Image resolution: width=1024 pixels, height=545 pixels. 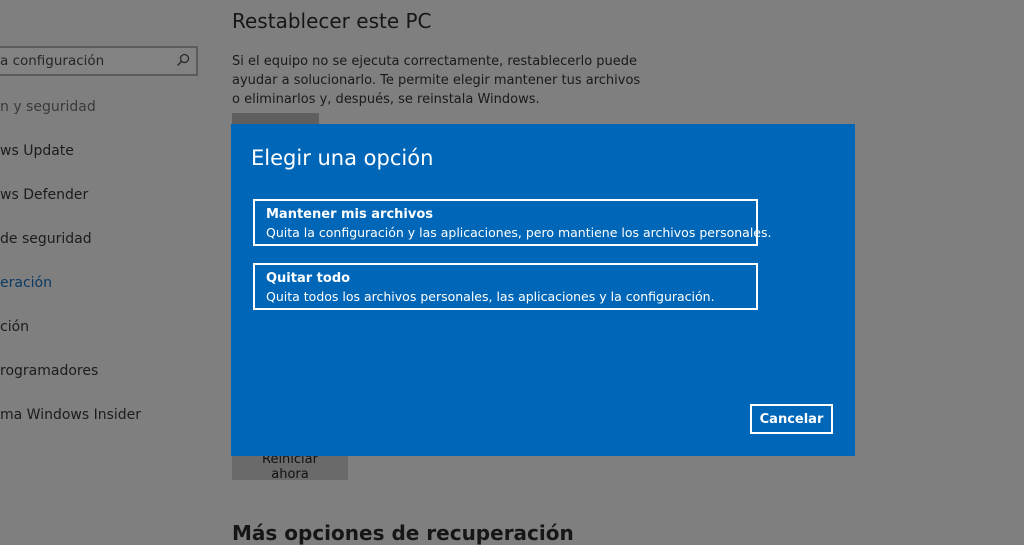 What do you see at coordinates (342, 158) in the screenshot?
I see `dialog-title: Elegir una opción` at bounding box center [342, 158].